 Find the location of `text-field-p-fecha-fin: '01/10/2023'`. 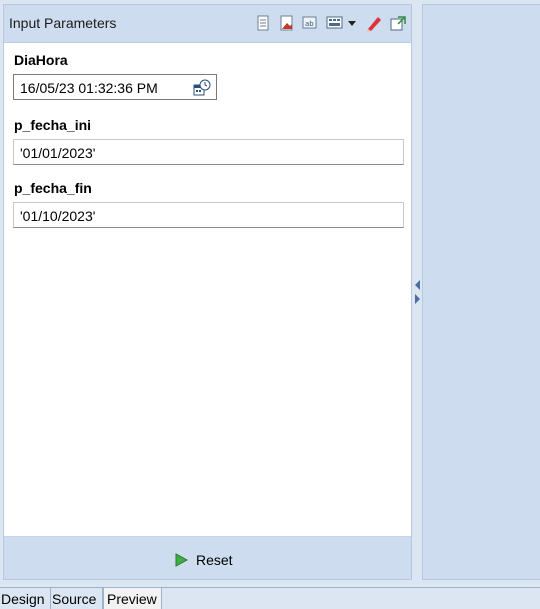

text-field-p-fecha-fin: '01/10/2023' is located at coordinates (208, 215).